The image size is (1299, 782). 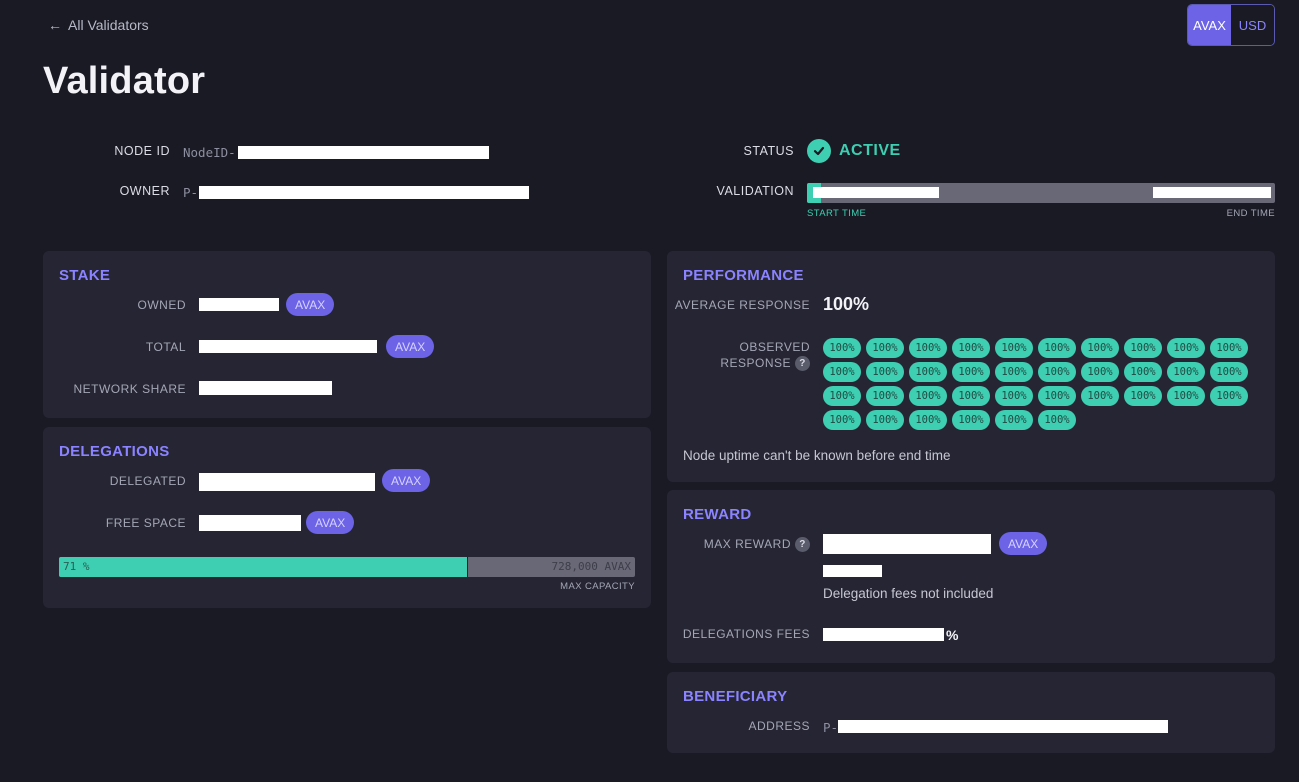 What do you see at coordinates (263, 567) in the screenshot?
I see `delegation-capacity-fill` at bounding box center [263, 567].